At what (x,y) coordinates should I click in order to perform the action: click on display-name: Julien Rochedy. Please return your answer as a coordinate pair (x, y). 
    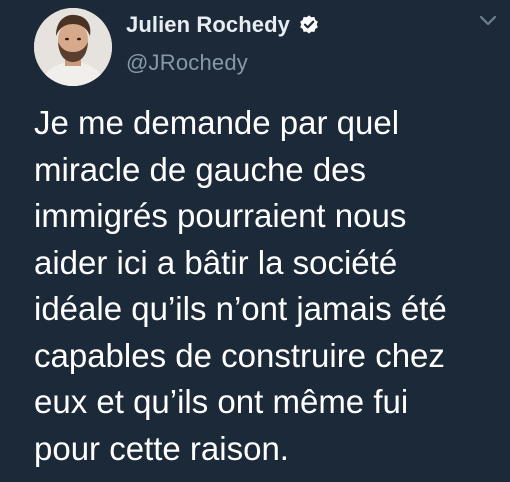
    Looking at the image, I should click on (208, 25).